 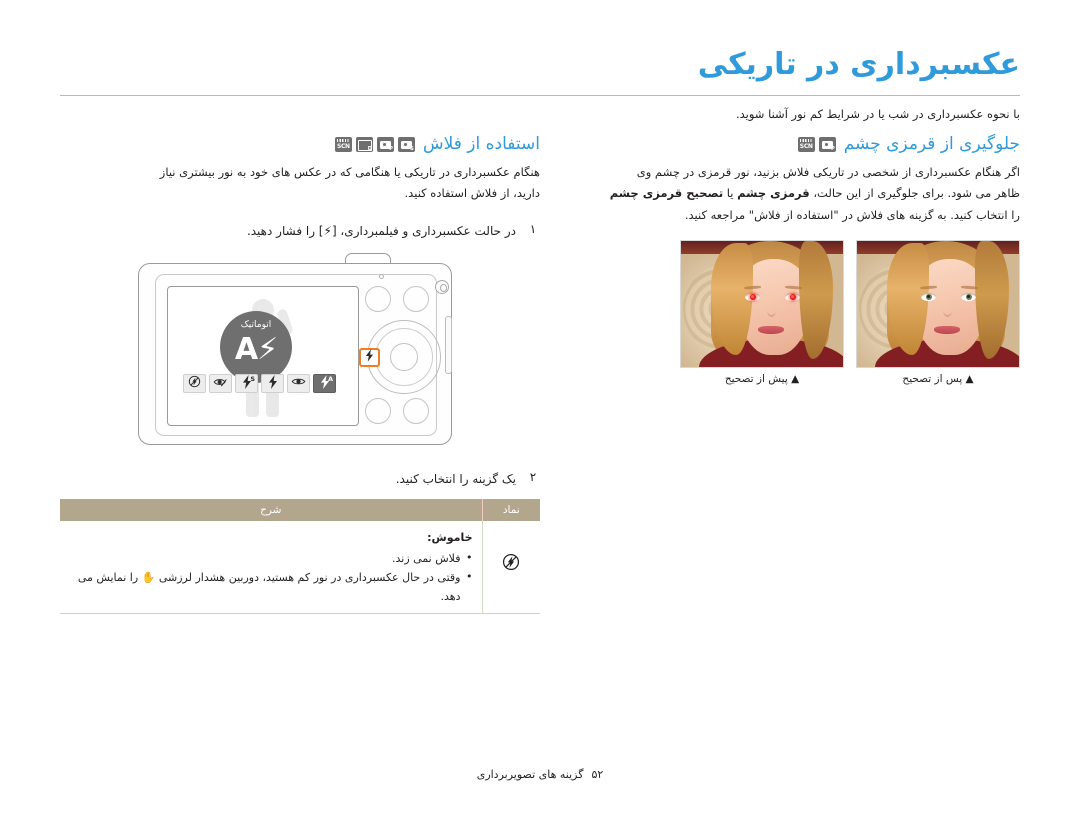 I want to click on slow-sync-option: S, so click(x=246, y=383).